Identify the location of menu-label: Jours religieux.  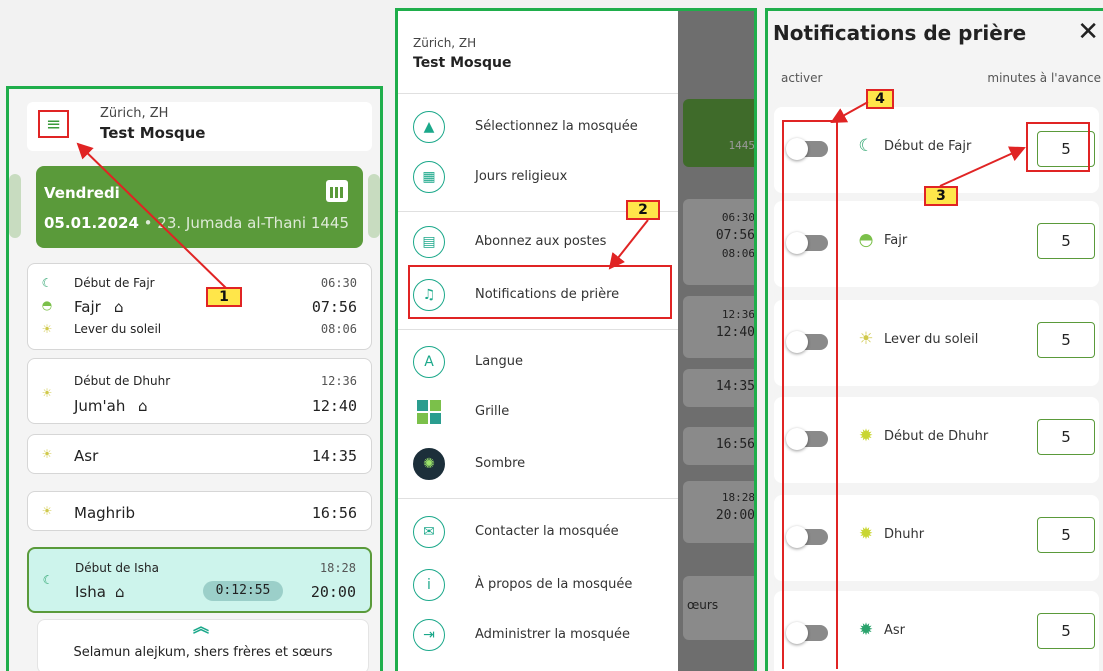
(521, 176).